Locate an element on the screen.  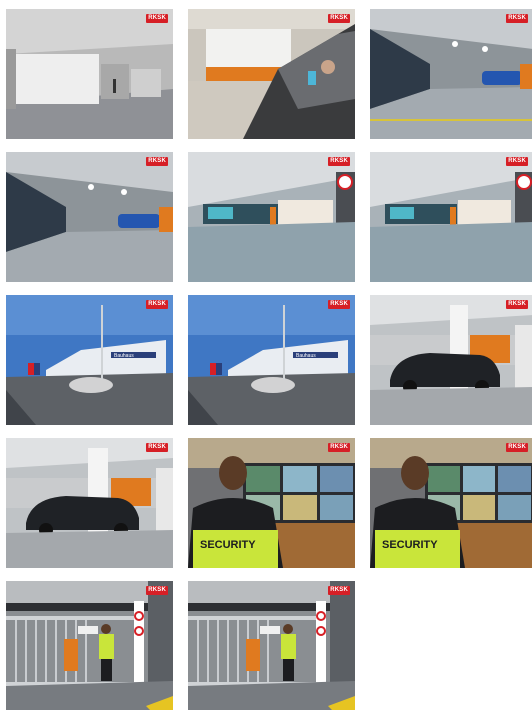
car-driver-photo is located at coordinates (271, 74).